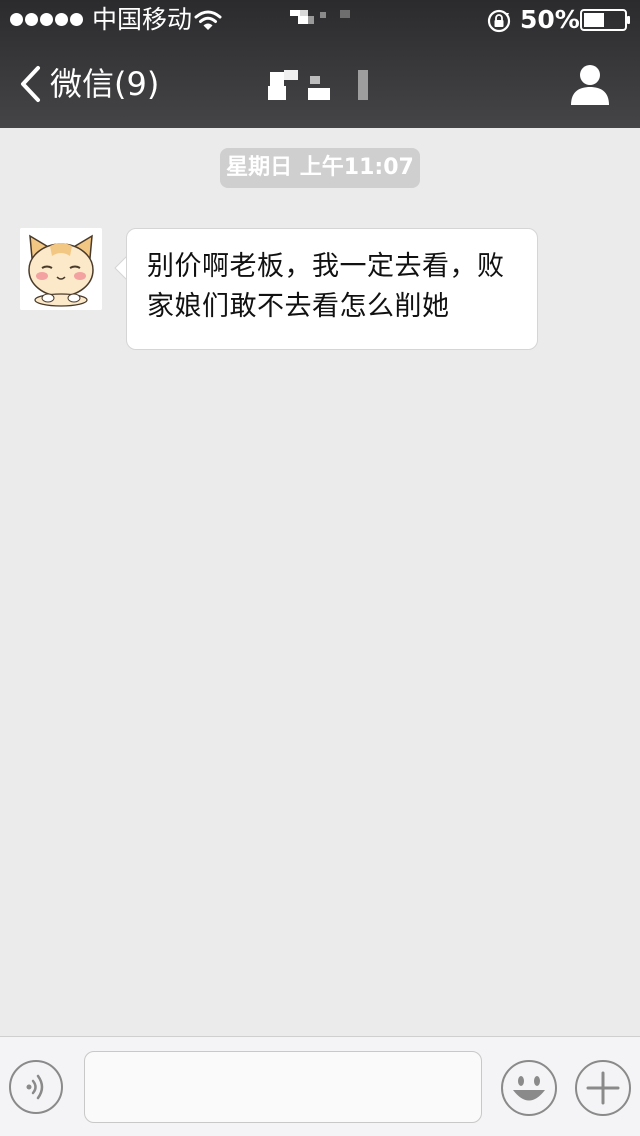 This screenshot has height=1136, width=640. I want to click on chevron-left-icon, so click(30, 84).